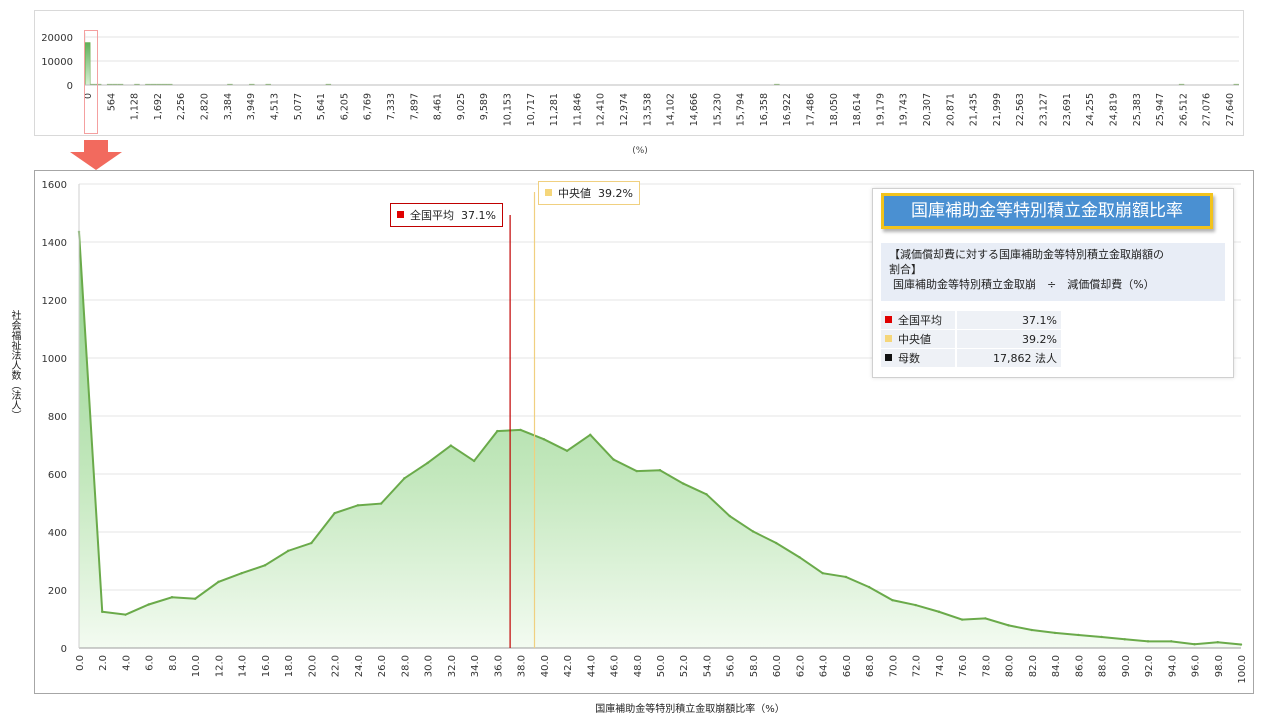 The width and height of the screenshot is (1280, 720). Describe the element at coordinates (344, 106) in the screenshot. I see `overview-x-tick-label: 6,205` at that location.